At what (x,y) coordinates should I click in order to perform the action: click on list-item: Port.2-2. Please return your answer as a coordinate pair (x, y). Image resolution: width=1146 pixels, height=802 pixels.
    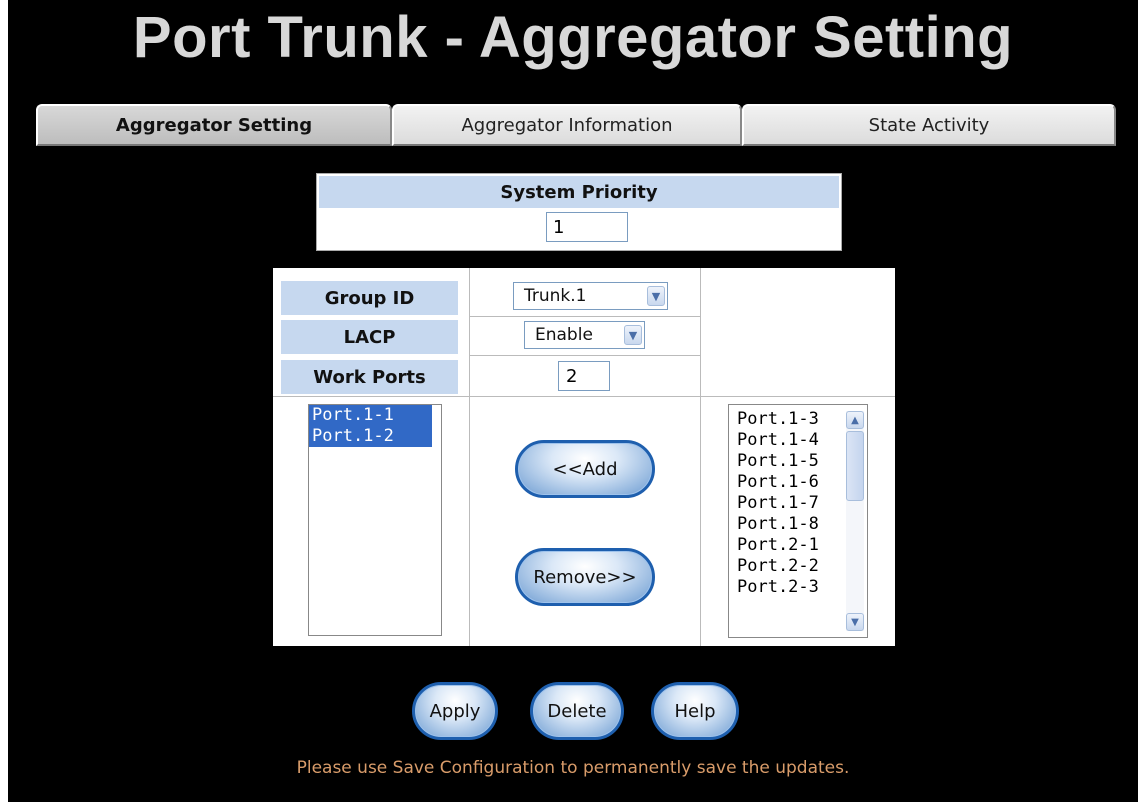
    Looking at the image, I should click on (777, 566).